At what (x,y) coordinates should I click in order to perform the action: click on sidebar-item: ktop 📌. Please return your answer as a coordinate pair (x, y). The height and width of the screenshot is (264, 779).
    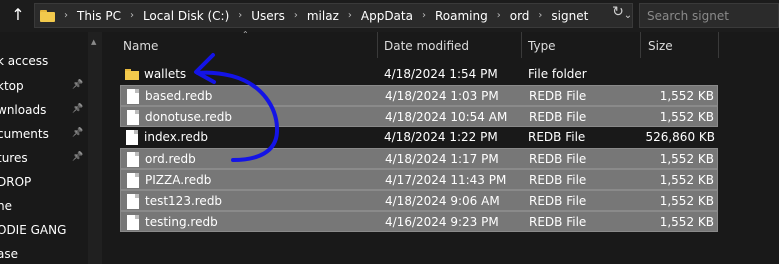
    Looking at the image, I should click on (44, 86).